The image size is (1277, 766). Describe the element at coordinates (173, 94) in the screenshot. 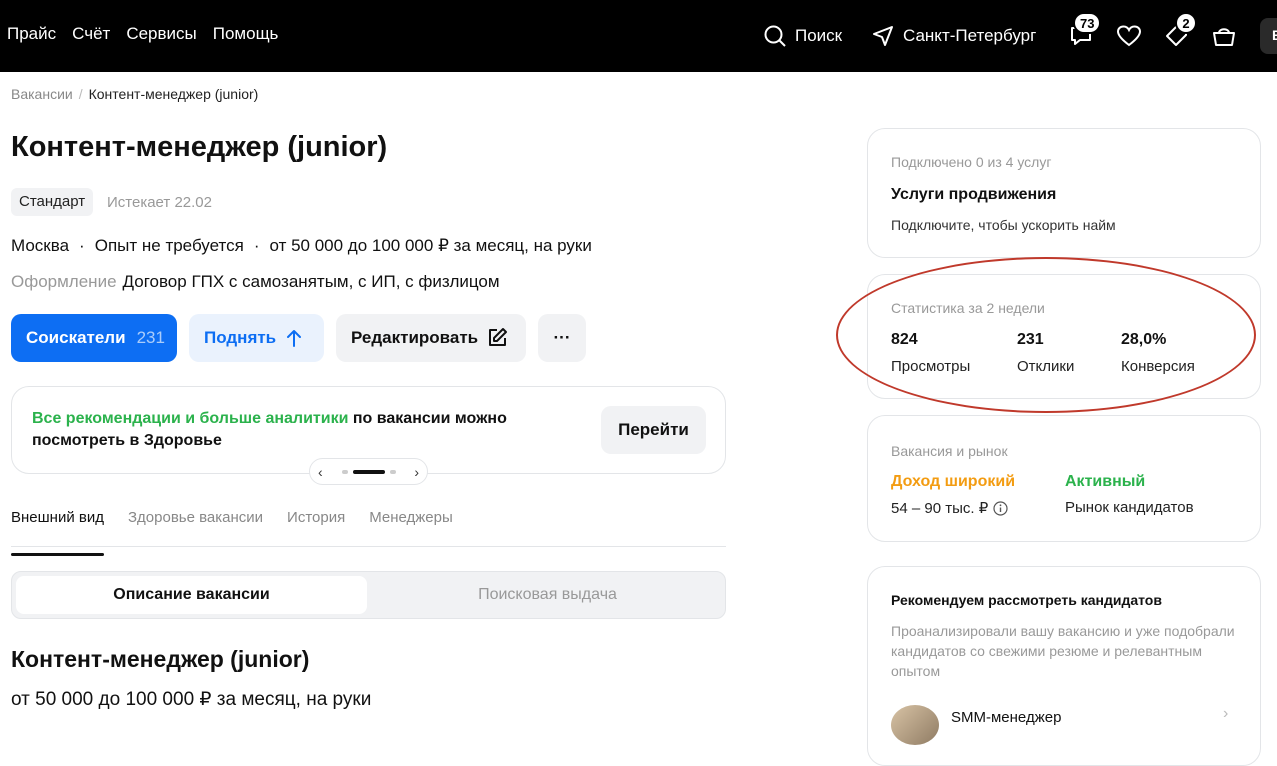

I see `breadcrumb-current: Контент-менеджер (junior)` at that location.